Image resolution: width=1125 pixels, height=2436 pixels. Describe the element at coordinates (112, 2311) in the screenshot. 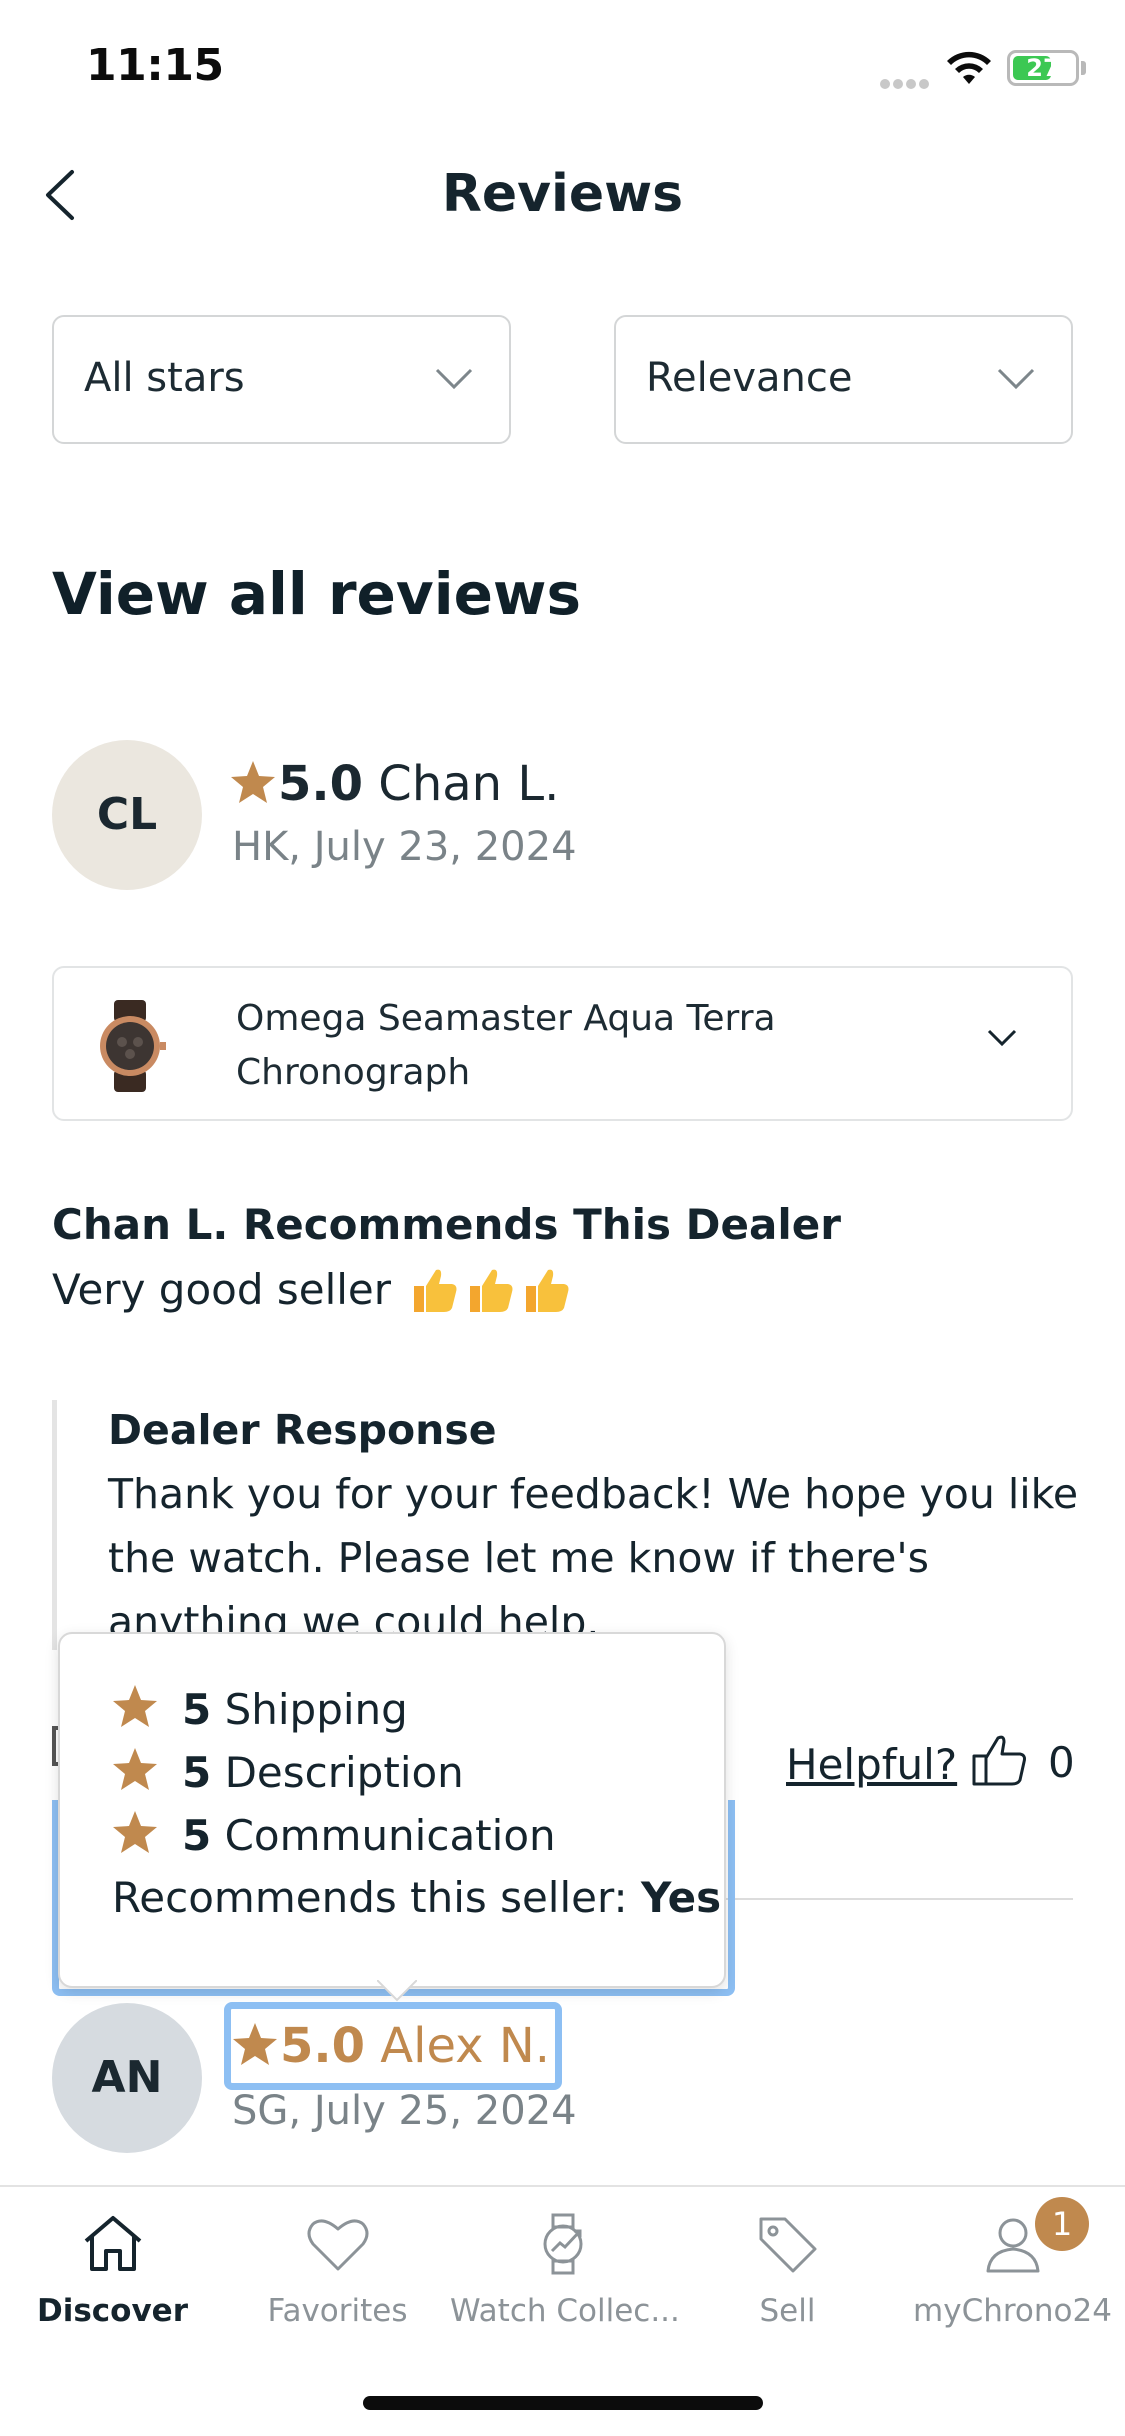

I see `tab-label: Discover` at that location.